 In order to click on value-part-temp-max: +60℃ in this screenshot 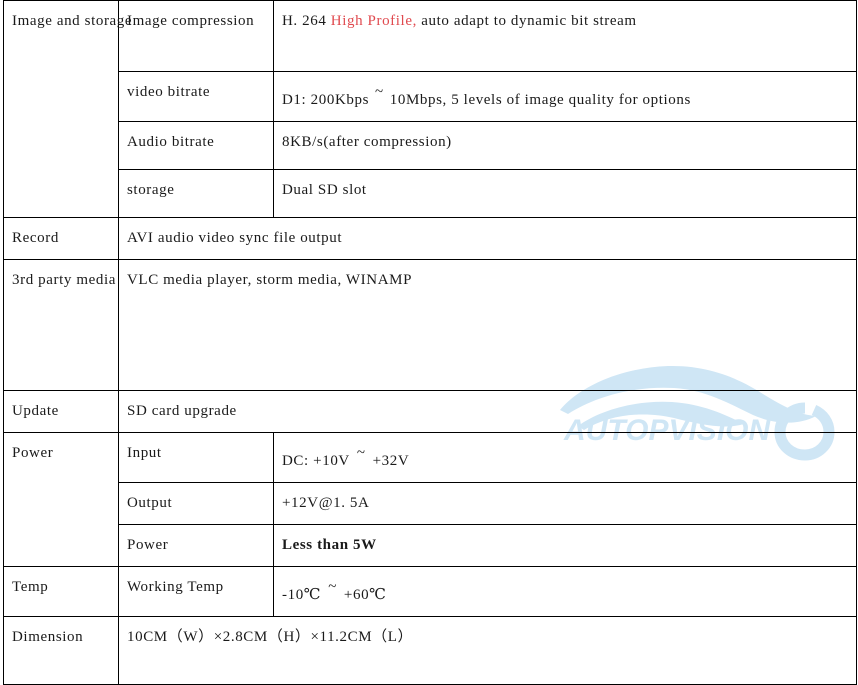, I will do `click(365, 595)`.